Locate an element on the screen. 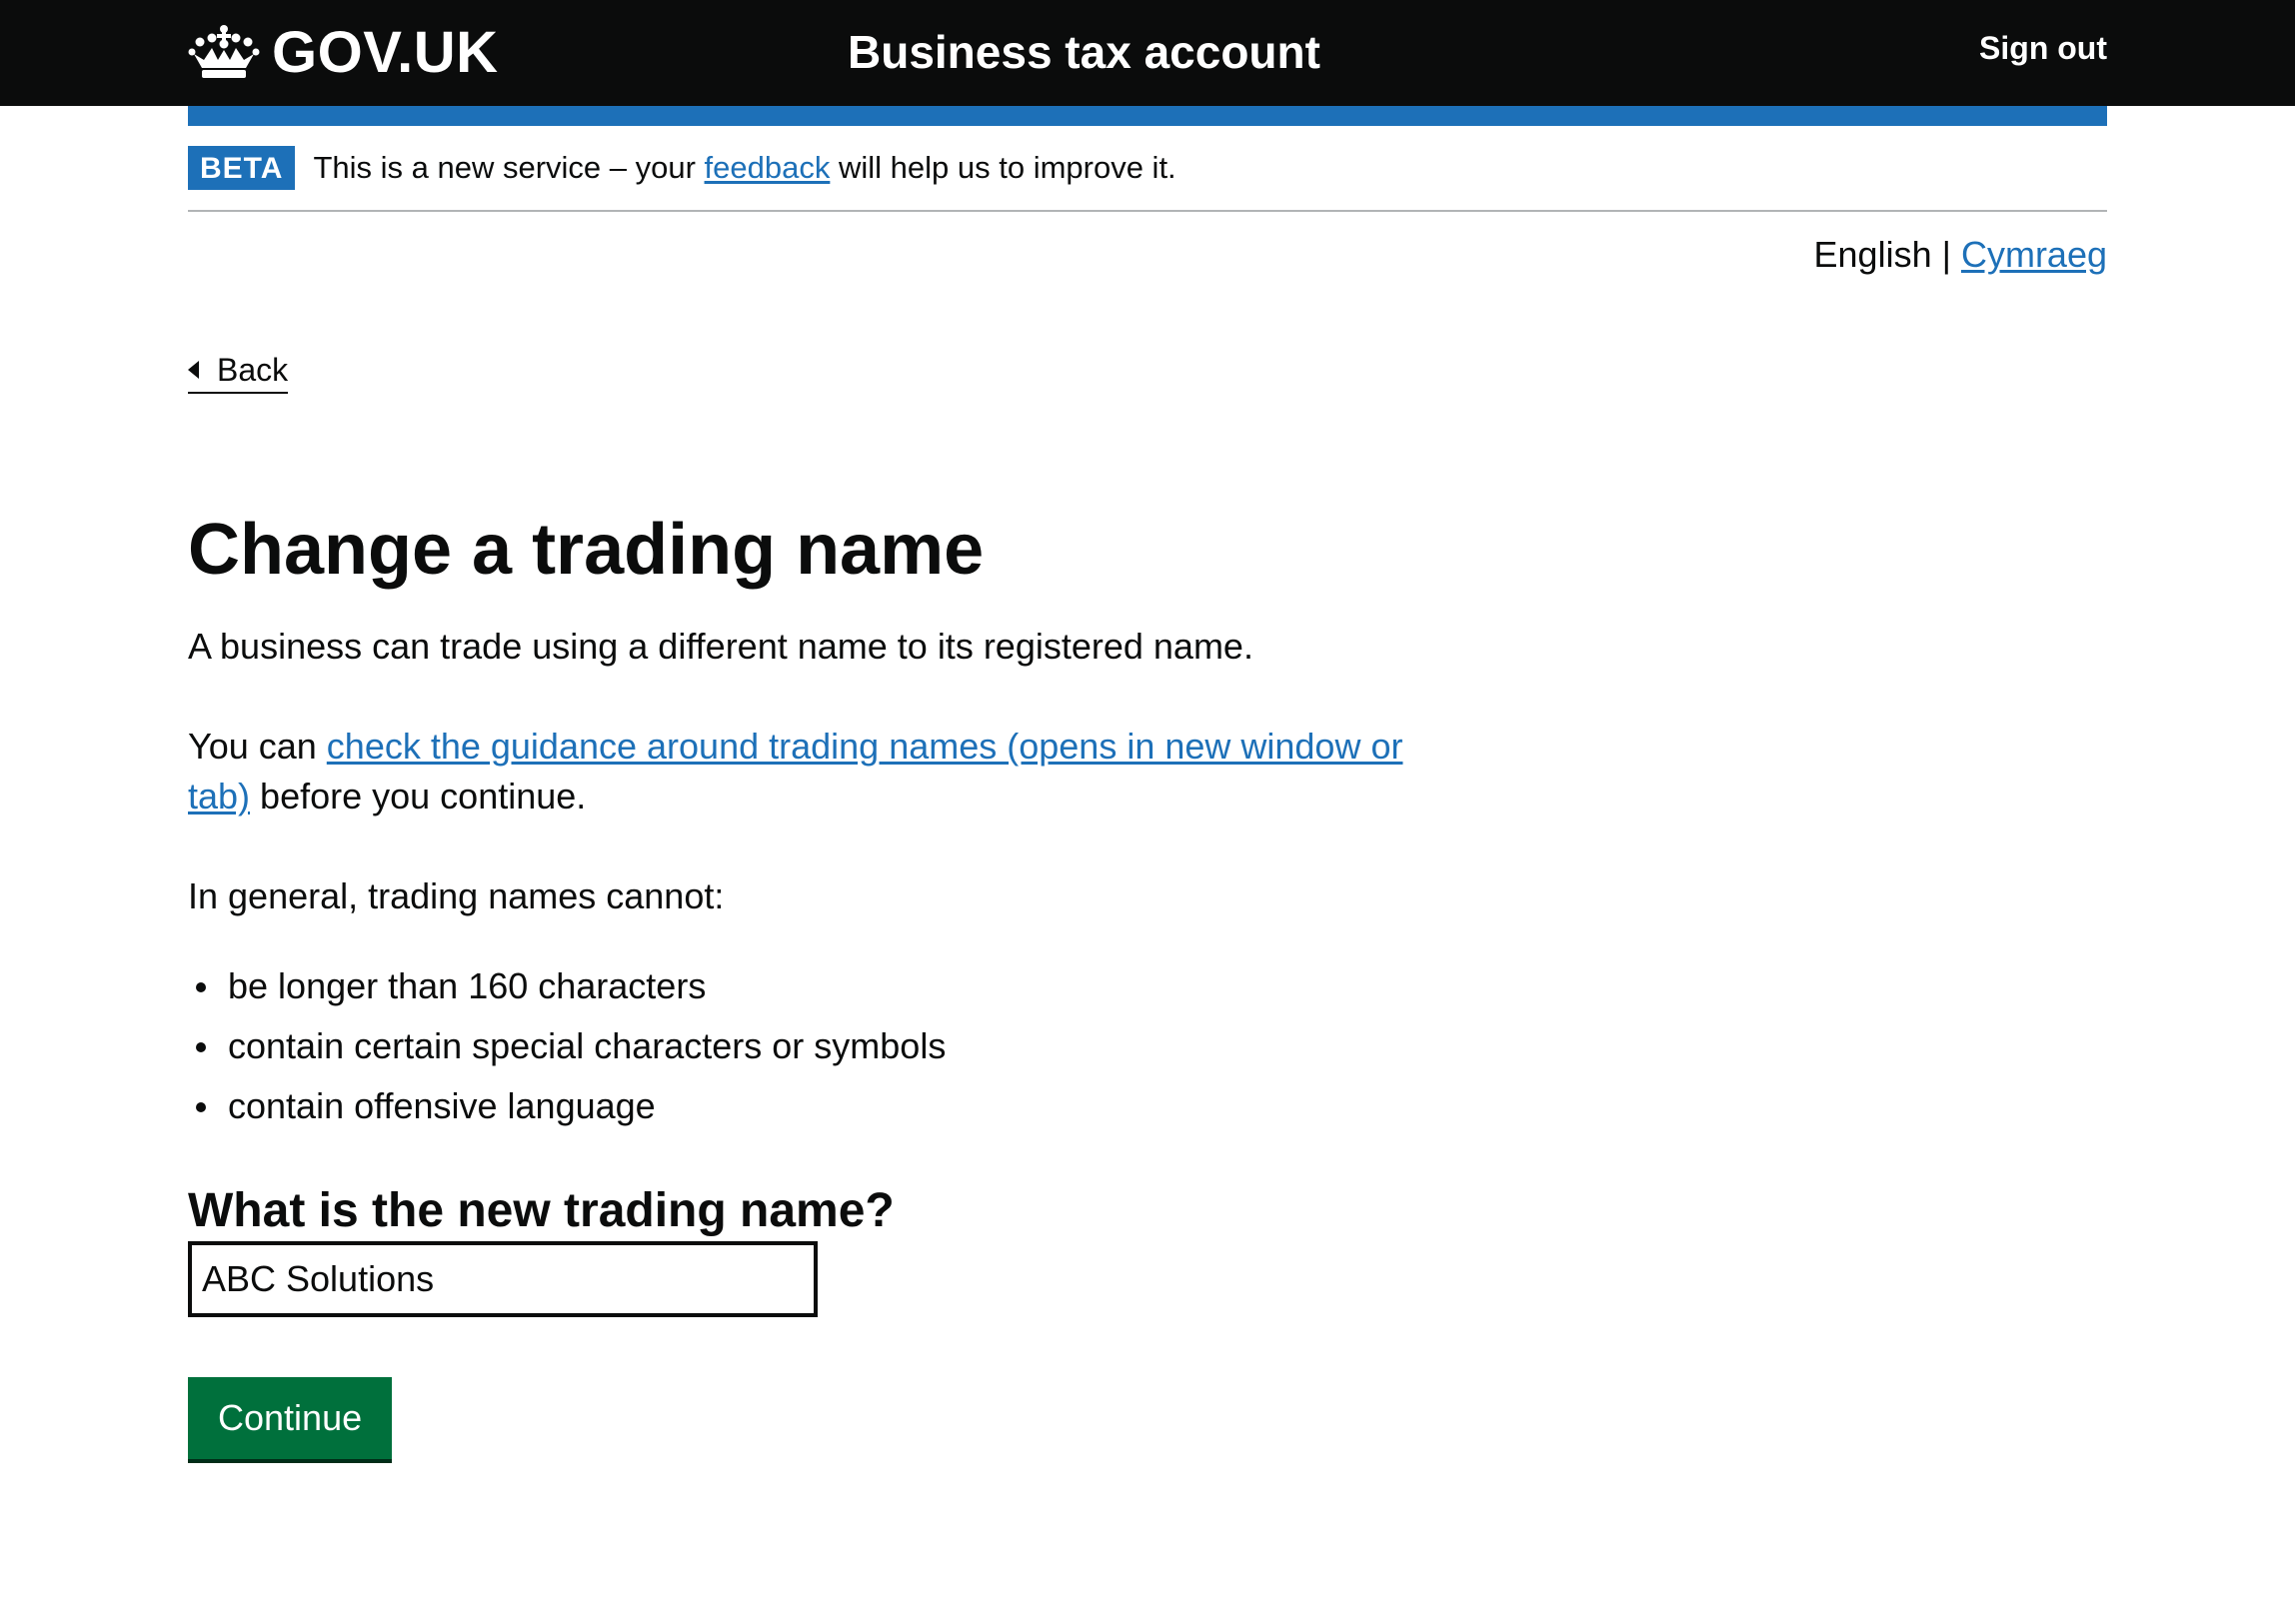 The height and width of the screenshot is (1624, 2295). back-link: Back is located at coordinates (239, 372).